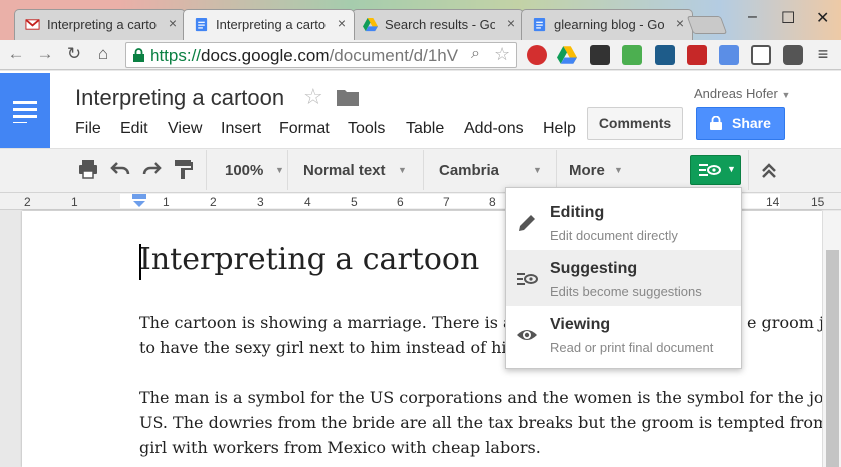 The width and height of the screenshot is (841, 467). What do you see at coordinates (185, 129) in the screenshot?
I see `menu-view: View` at bounding box center [185, 129].